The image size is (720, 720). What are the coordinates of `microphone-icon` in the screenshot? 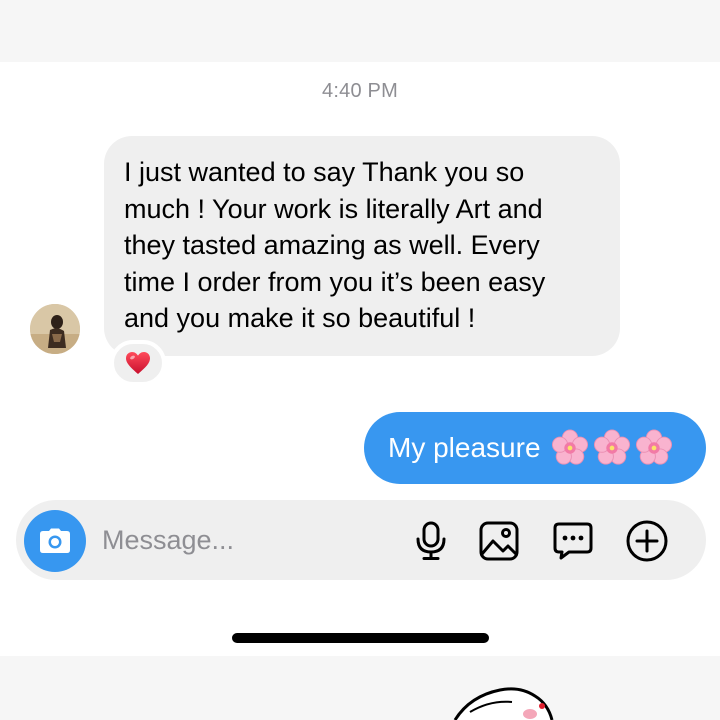 It's located at (431, 540).